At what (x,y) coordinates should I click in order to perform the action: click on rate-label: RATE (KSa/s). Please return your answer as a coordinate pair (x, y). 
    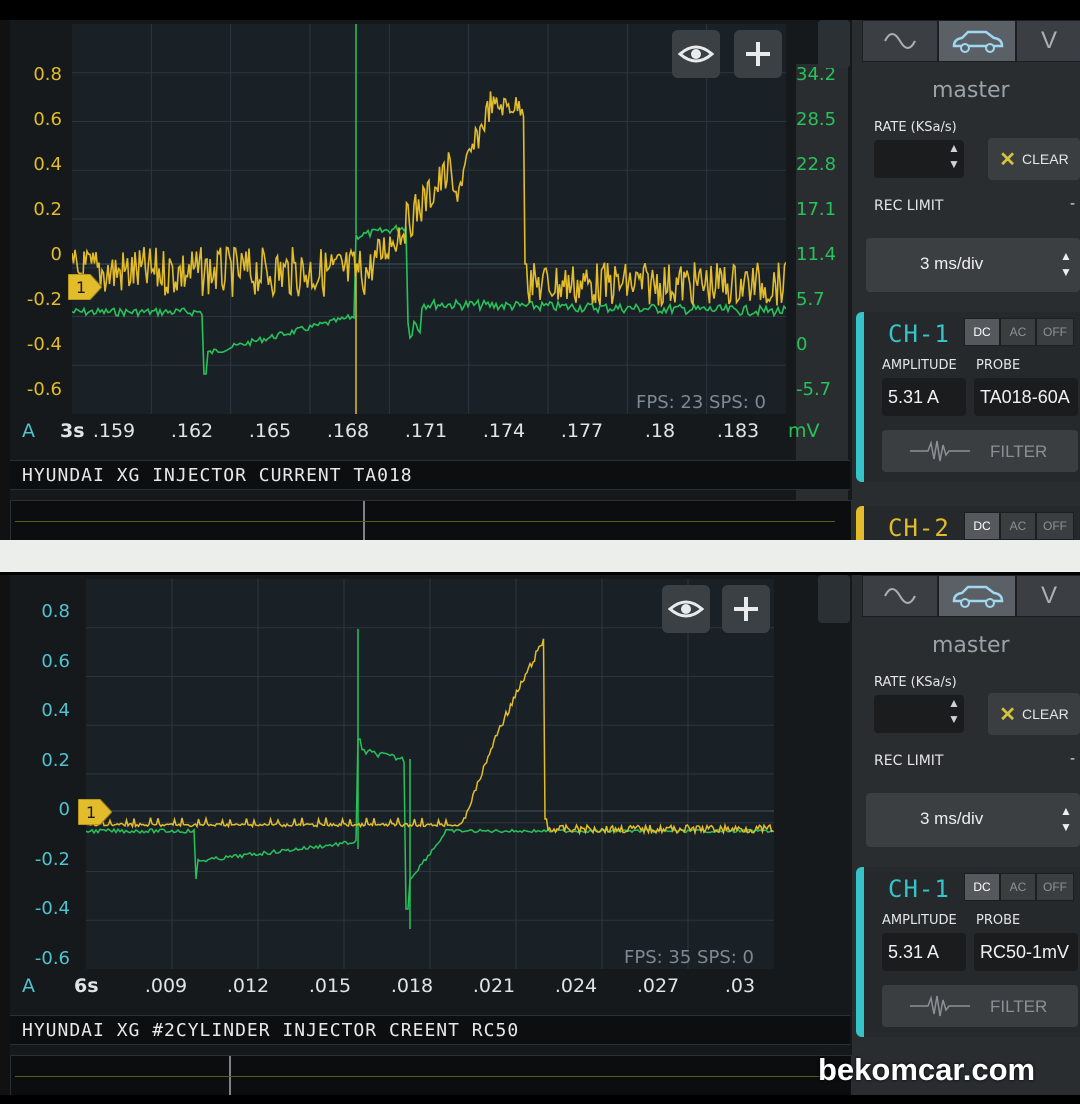
    Looking at the image, I should click on (915, 682).